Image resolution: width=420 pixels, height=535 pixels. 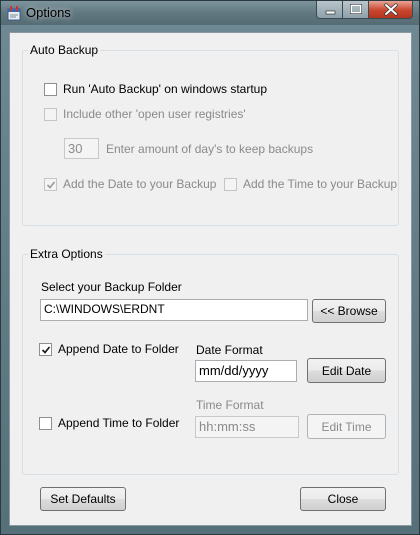 I want to click on days-to-keep-input: 30, so click(x=81, y=148).